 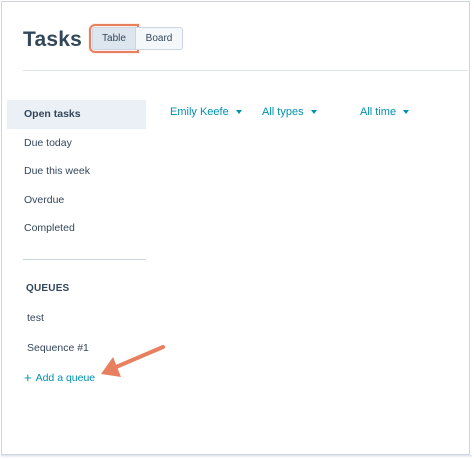 I want to click on add-queue-label: Add a queue, so click(x=65, y=377).